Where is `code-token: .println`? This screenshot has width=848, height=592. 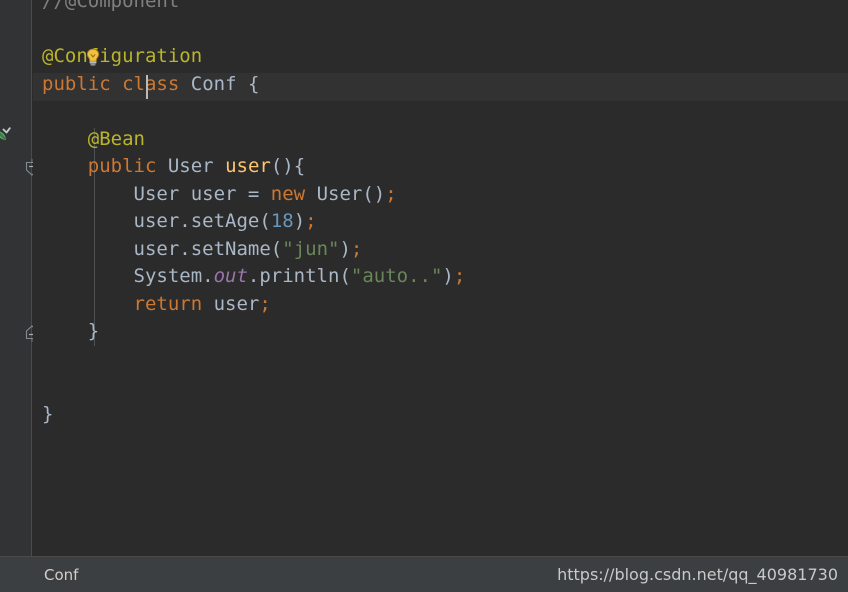
code-token: .println is located at coordinates (293, 276).